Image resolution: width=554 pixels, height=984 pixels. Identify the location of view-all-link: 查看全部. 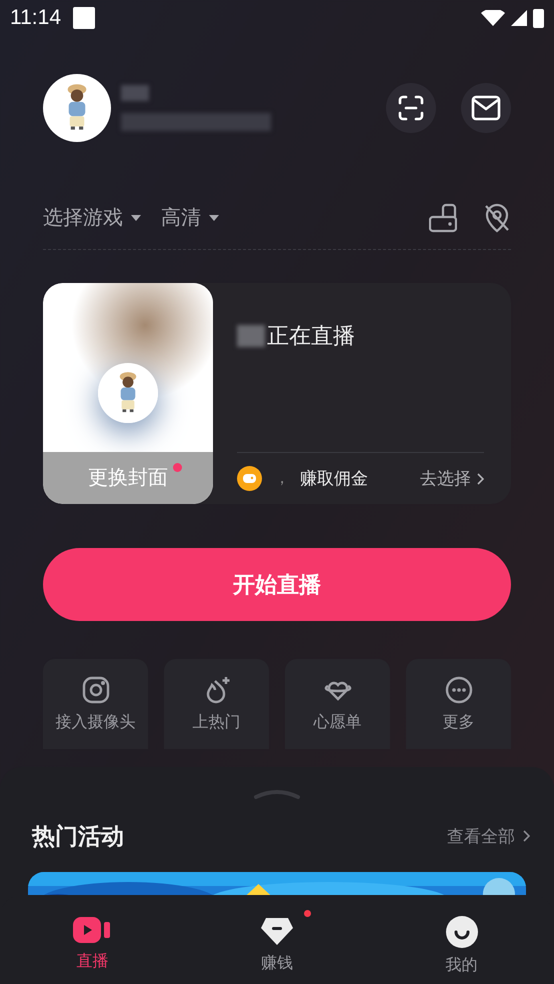
(488, 836).